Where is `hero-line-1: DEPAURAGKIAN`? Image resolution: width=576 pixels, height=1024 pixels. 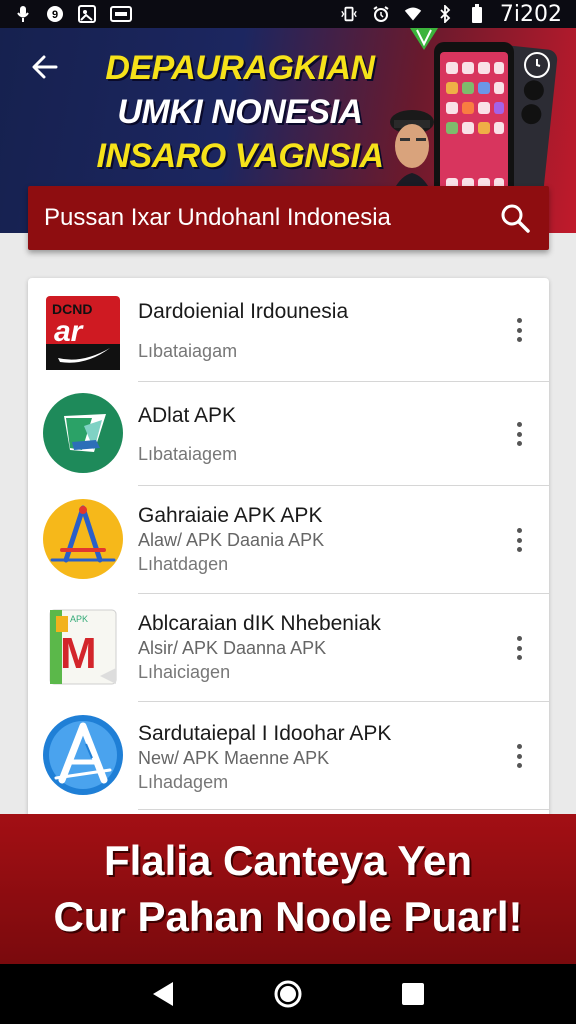 hero-line-1: DEPAURAGKIAN is located at coordinates (240, 68).